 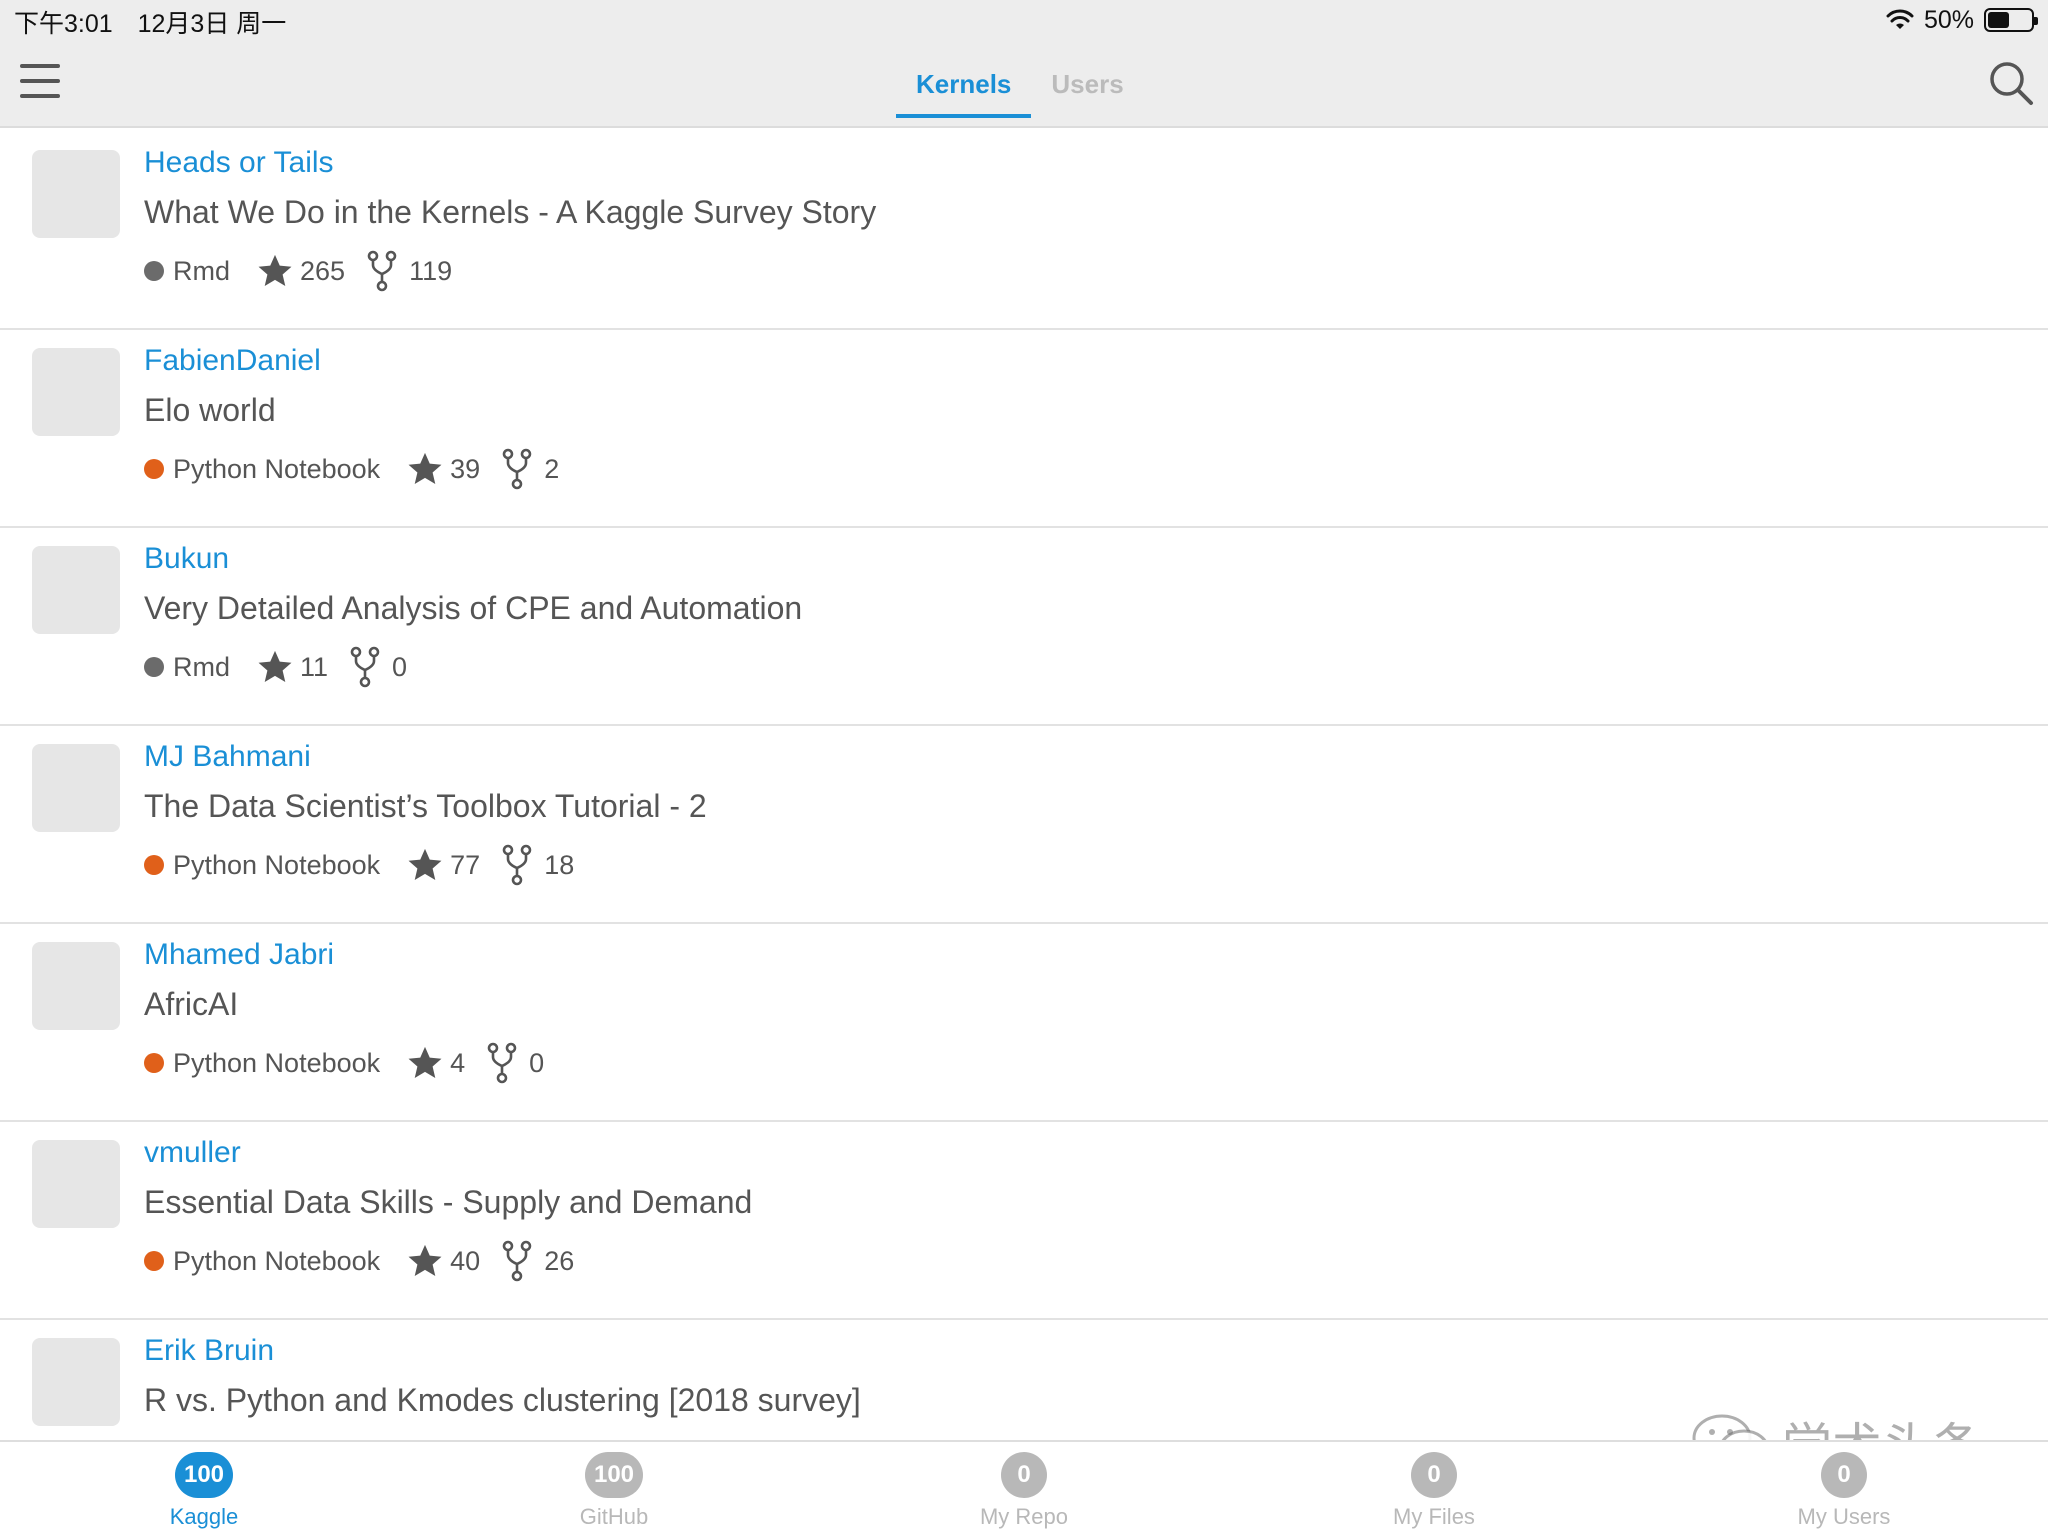 I want to click on kernel-author: Erik Bruin, so click(x=209, y=1351).